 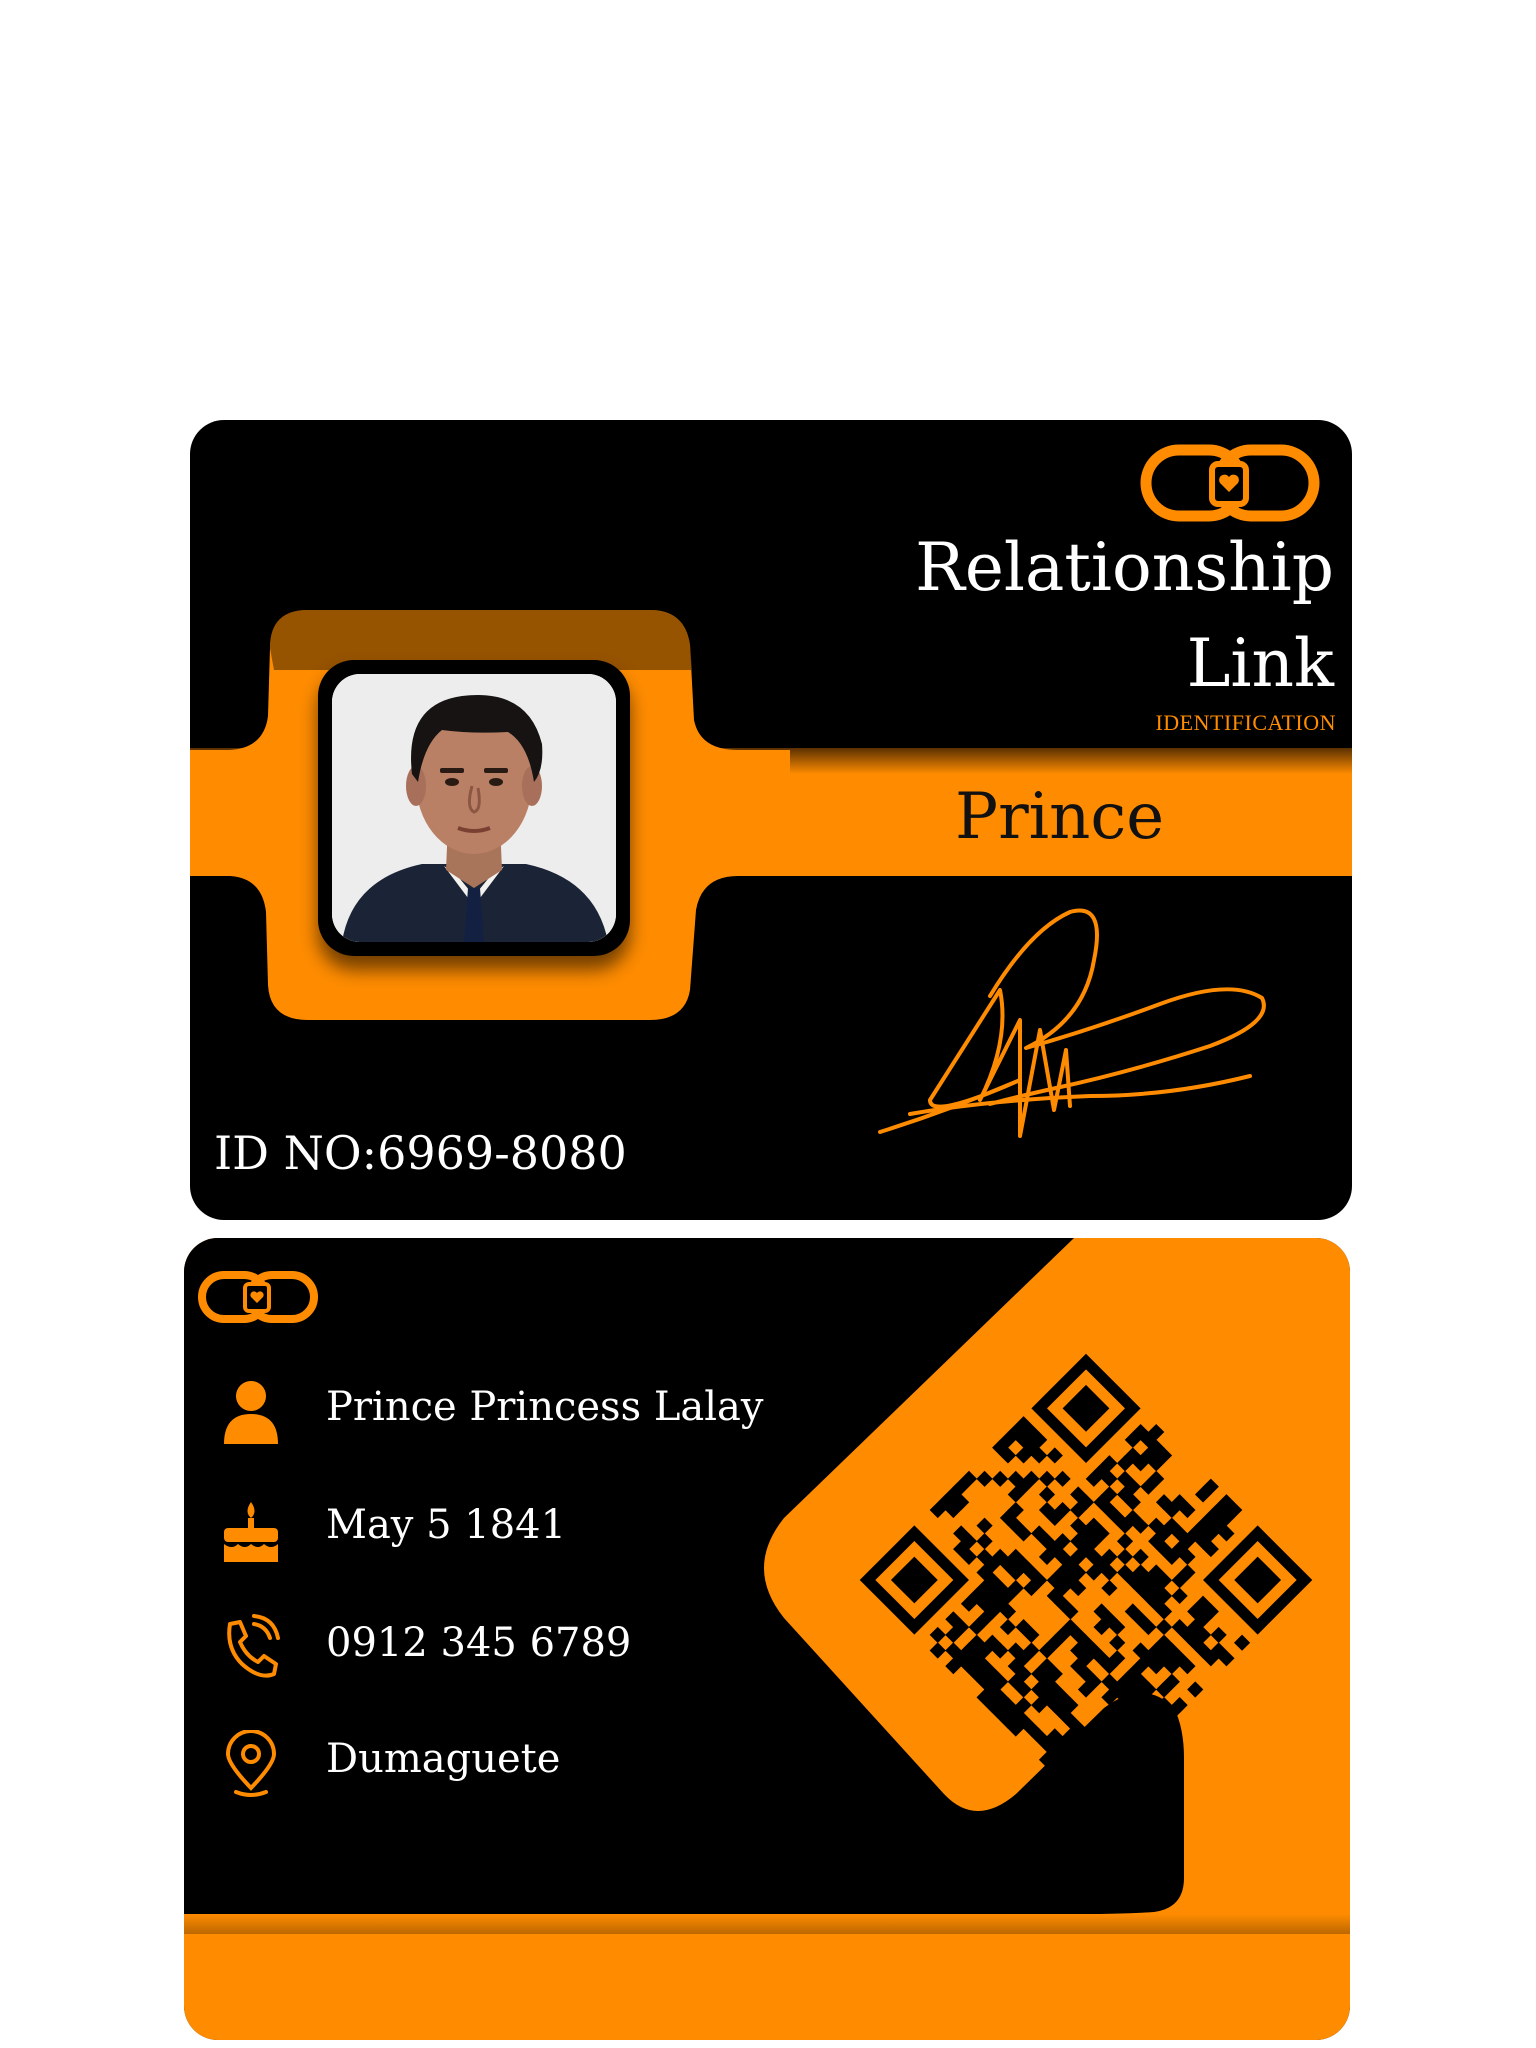 I want to click on qr-code, so click(x=1086, y=1580).